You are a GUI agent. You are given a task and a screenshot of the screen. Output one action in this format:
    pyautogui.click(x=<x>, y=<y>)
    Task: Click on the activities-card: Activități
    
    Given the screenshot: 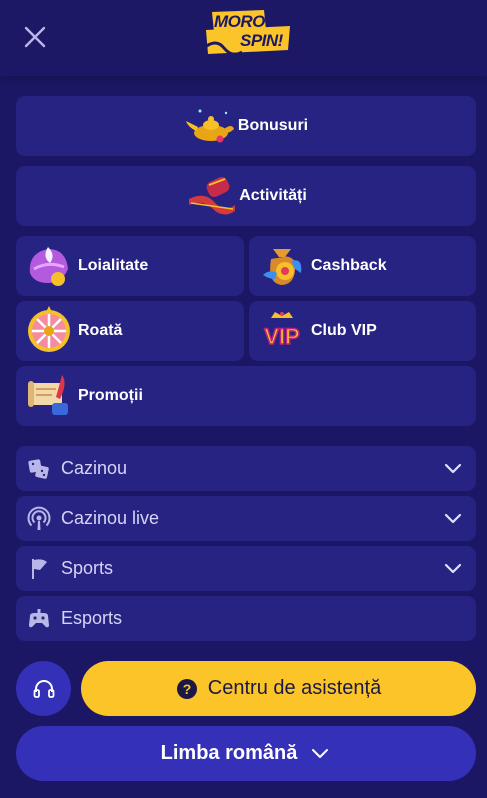 What is the action you would take?
    pyautogui.click(x=246, y=196)
    